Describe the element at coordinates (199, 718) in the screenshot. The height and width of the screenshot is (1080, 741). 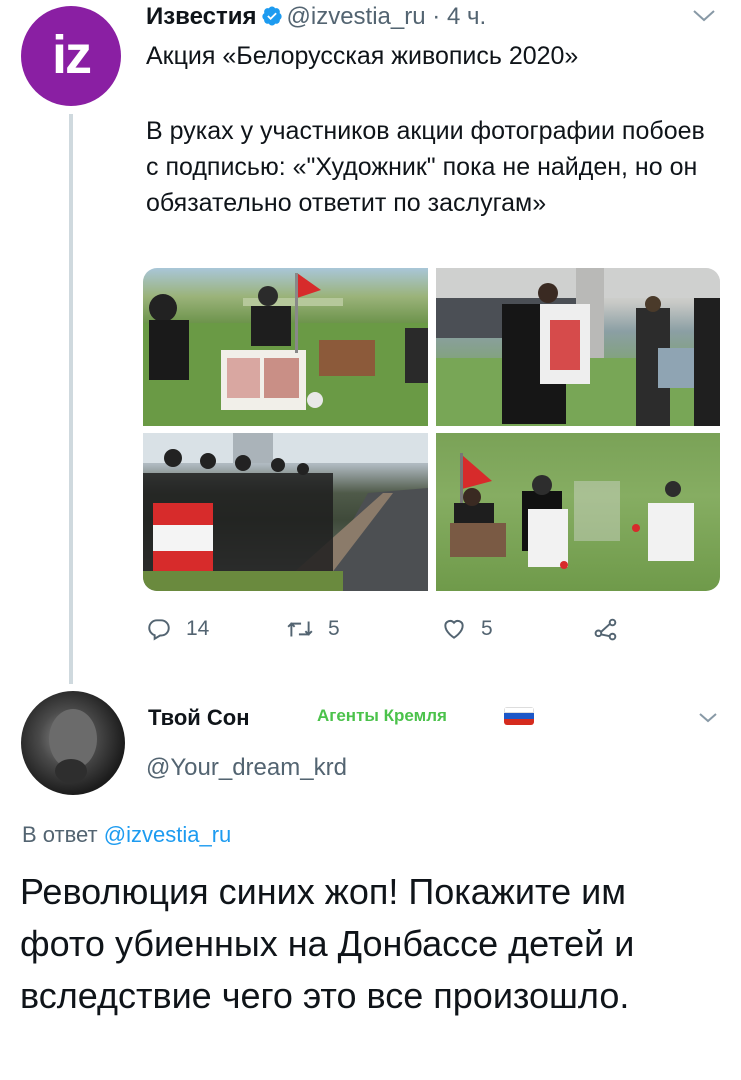
I see `reply-author-name: Твой Сон` at that location.